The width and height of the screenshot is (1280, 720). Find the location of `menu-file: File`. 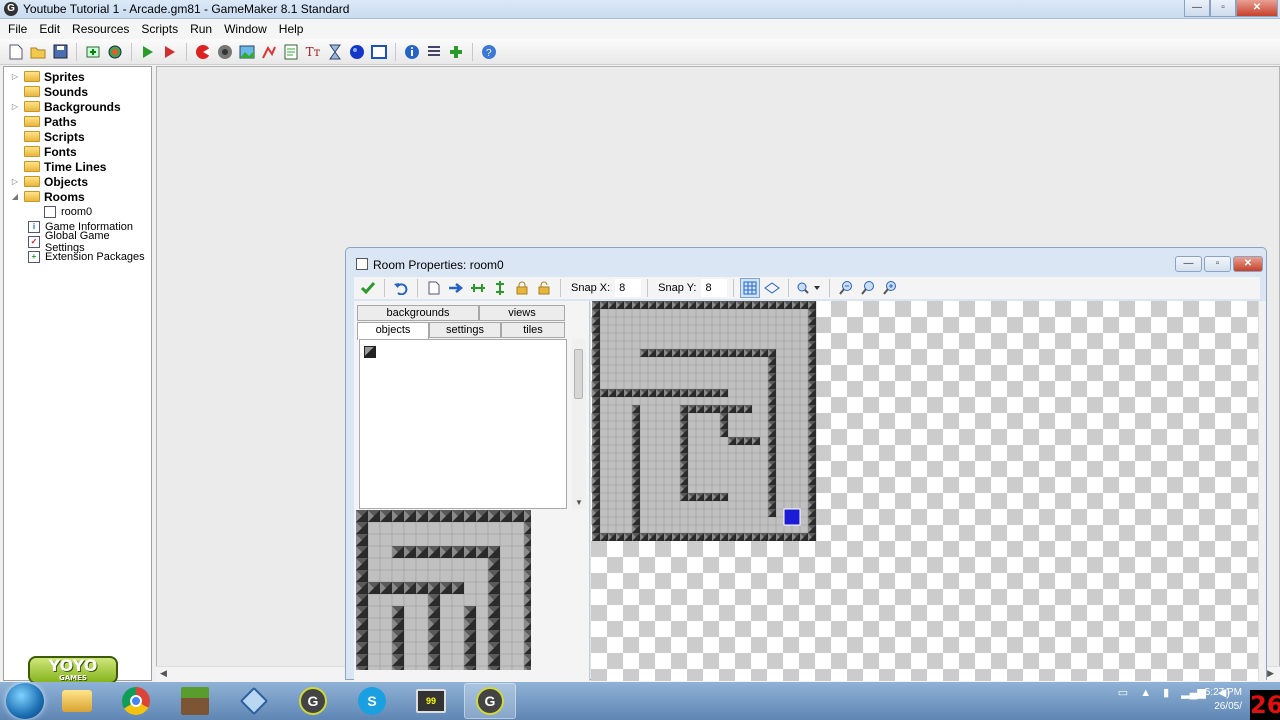

menu-file: File is located at coordinates (17, 29).